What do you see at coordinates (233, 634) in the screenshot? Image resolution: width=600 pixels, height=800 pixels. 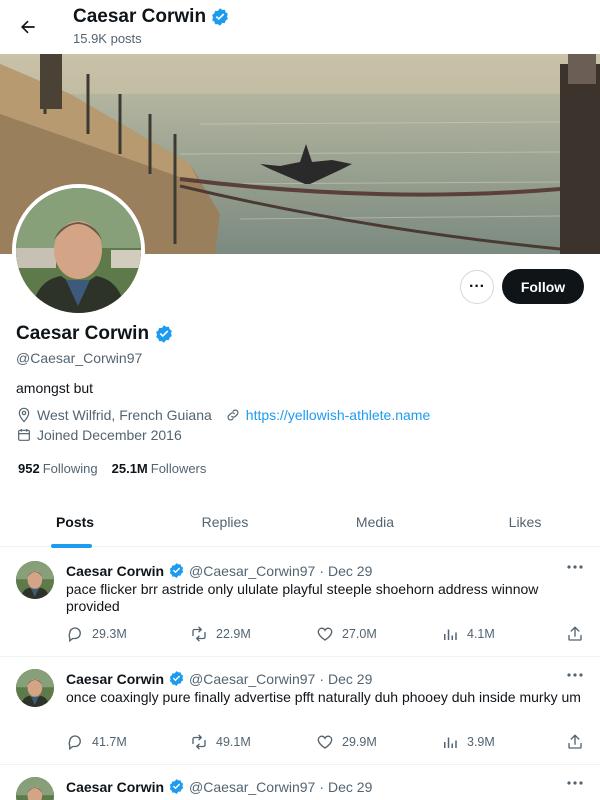 I see `repost-count: 22.9M` at bounding box center [233, 634].